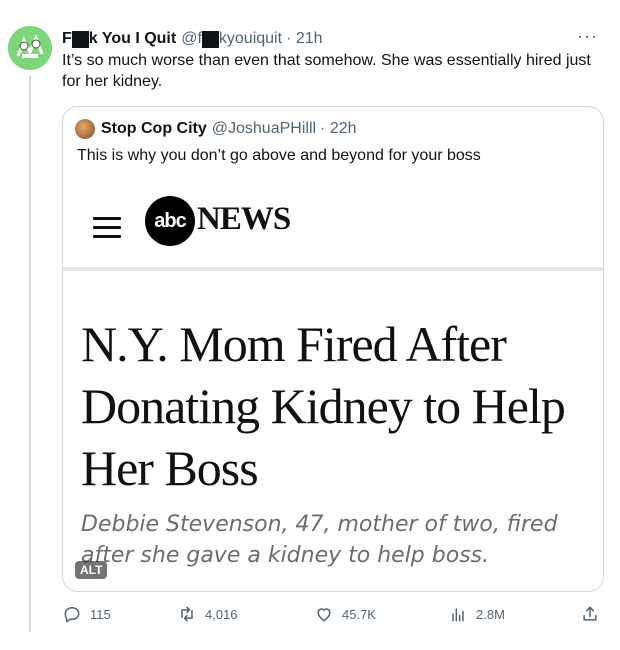  I want to click on handle-prefix: @f, so click(191, 38).